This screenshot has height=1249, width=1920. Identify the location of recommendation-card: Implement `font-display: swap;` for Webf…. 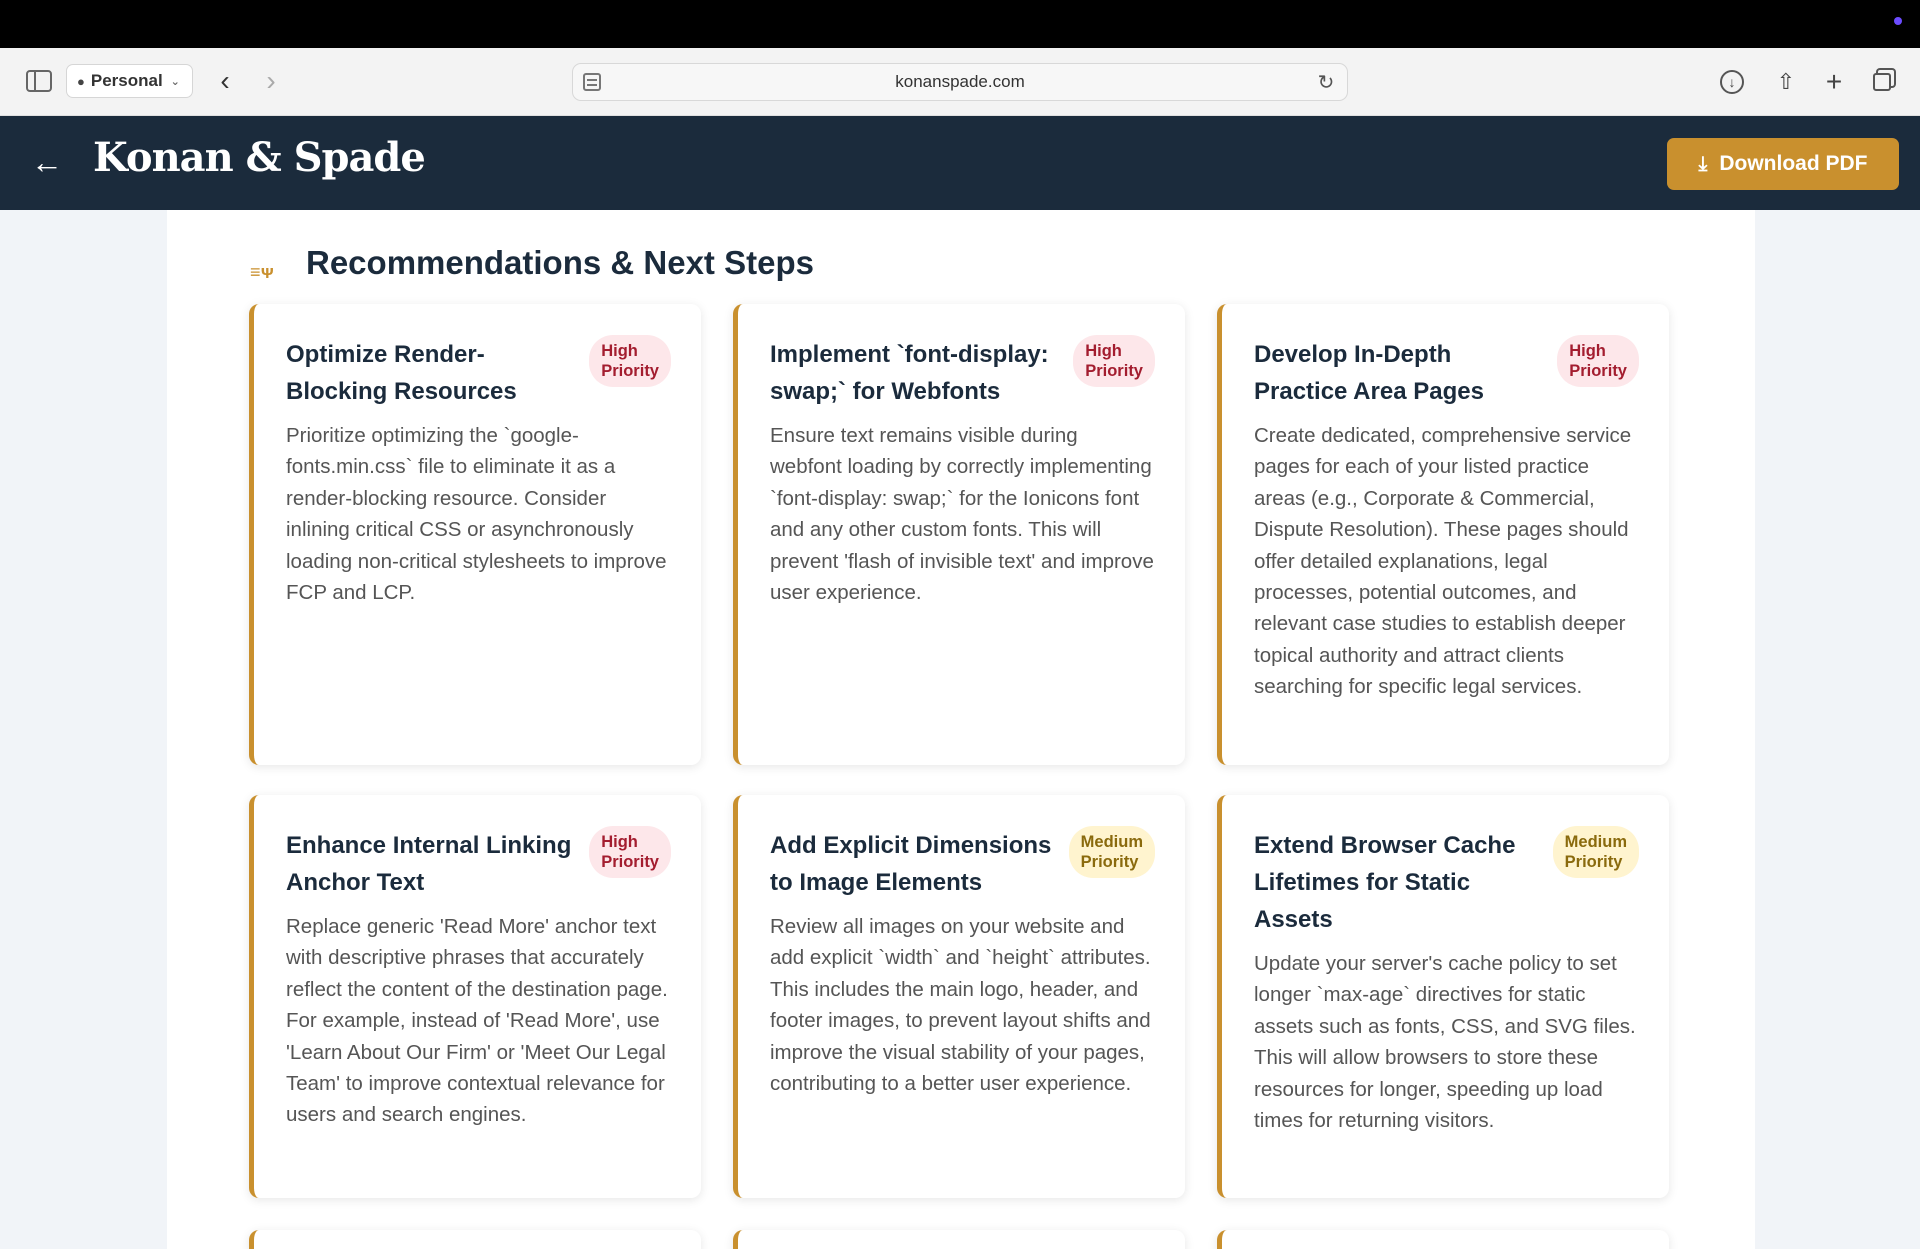
(959, 534).